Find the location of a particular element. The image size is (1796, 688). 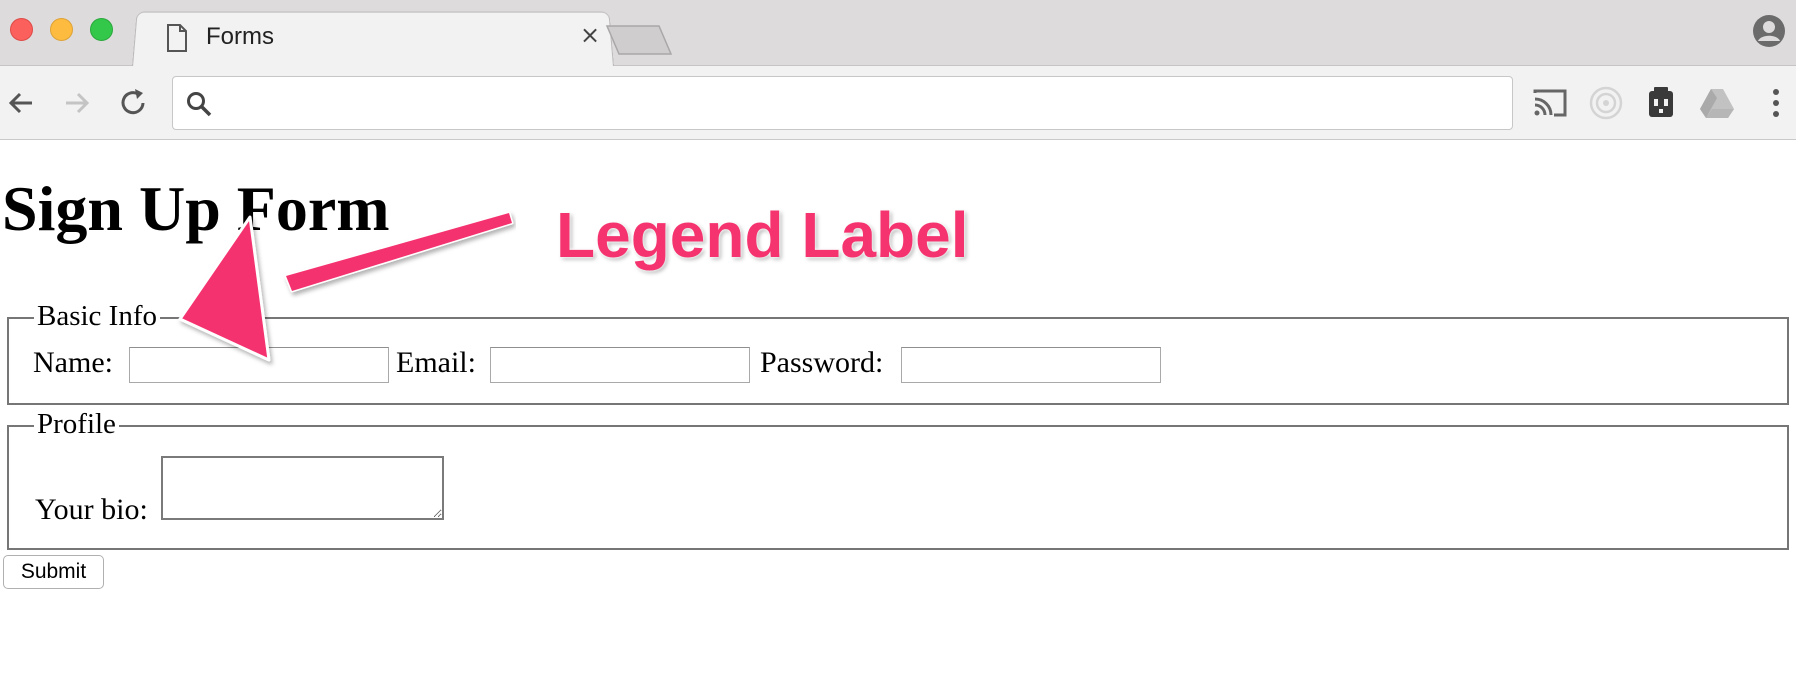

address-input is located at coordinates (860, 103).